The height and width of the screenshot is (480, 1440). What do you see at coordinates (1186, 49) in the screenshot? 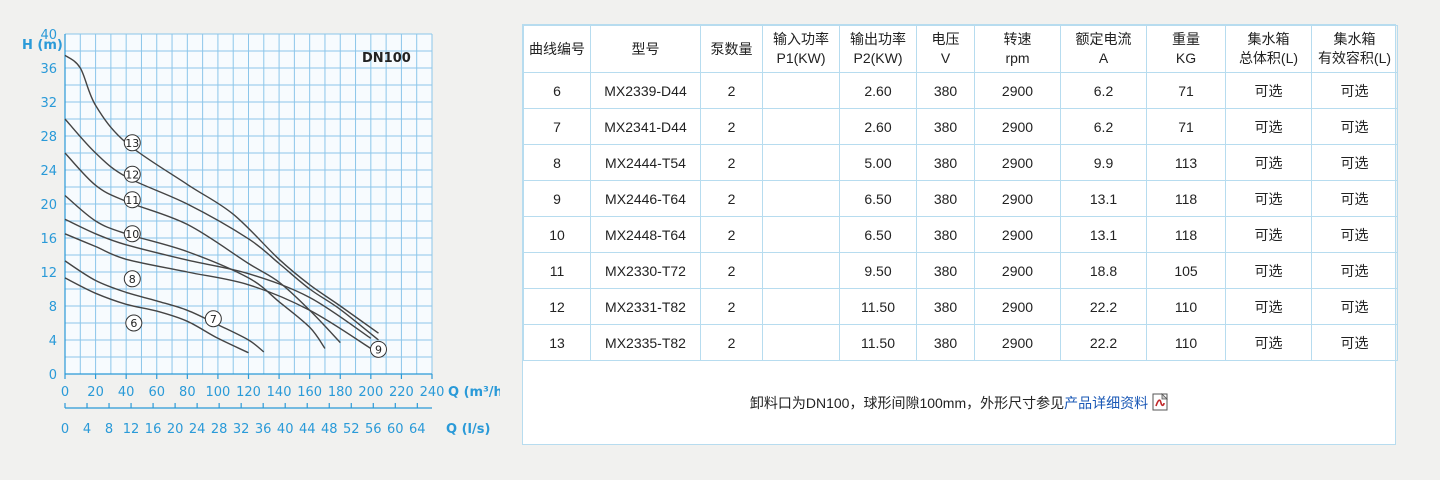
I see `column-header: 重量 KG` at bounding box center [1186, 49].